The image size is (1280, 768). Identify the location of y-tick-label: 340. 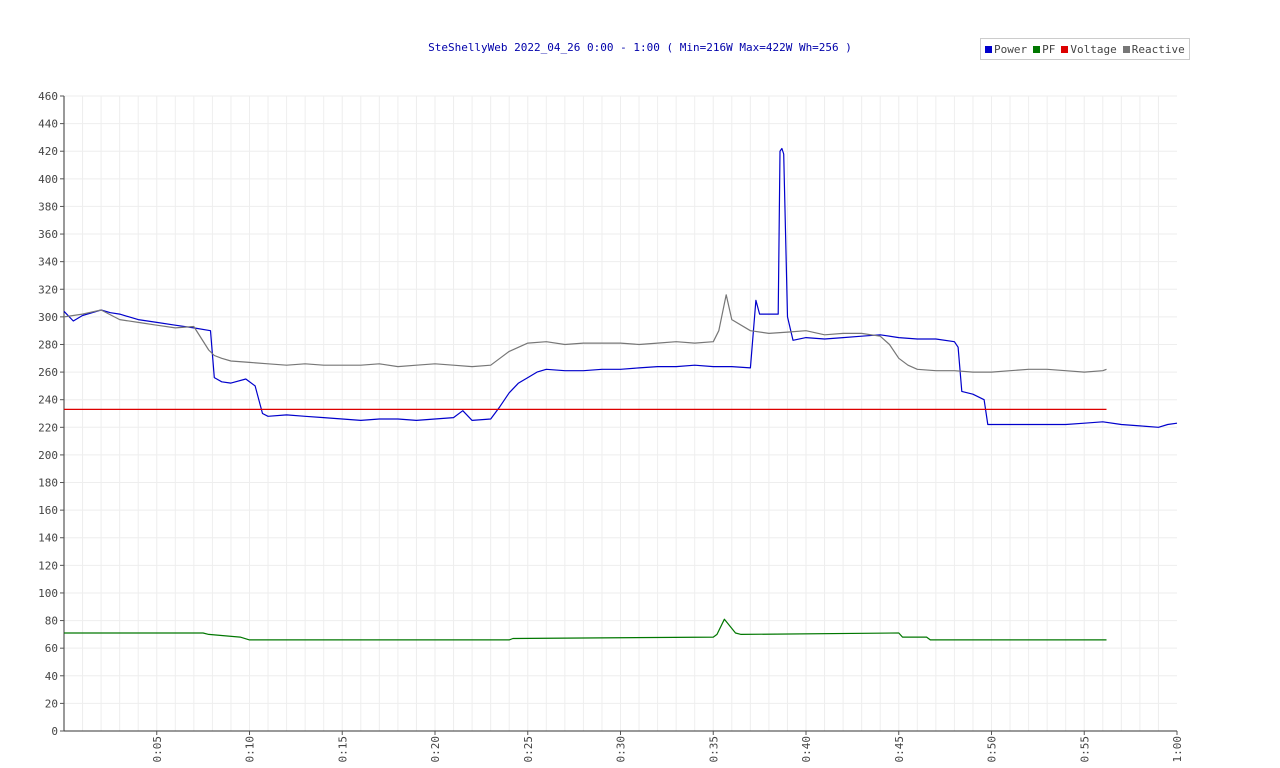
(48, 262).